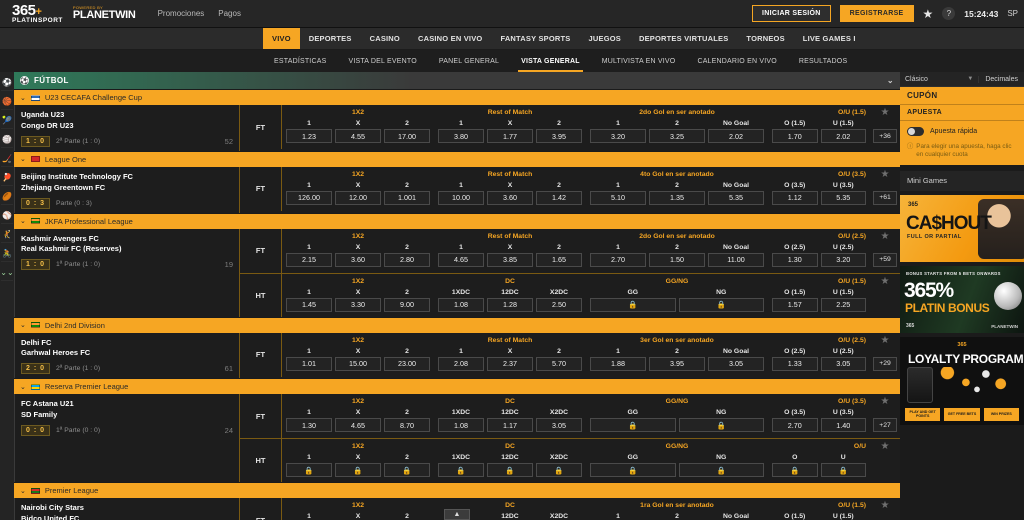 The height and width of the screenshot is (520, 1024). What do you see at coordinates (791, 13) in the screenshot?
I see `login-button: INICIAR SESIÓN` at bounding box center [791, 13].